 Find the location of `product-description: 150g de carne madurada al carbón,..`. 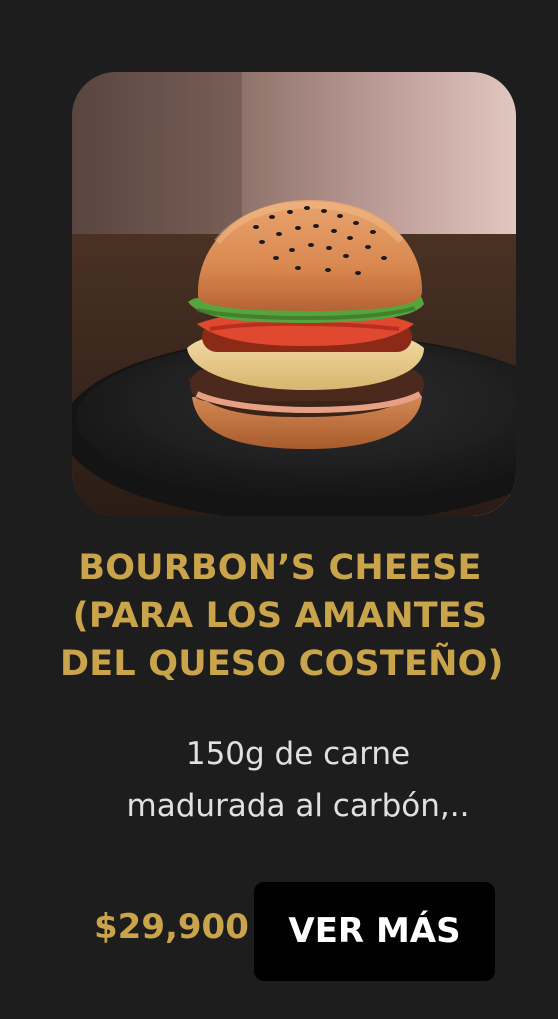

product-description: 150g de carne madurada al carbón,.. is located at coordinates (298, 780).